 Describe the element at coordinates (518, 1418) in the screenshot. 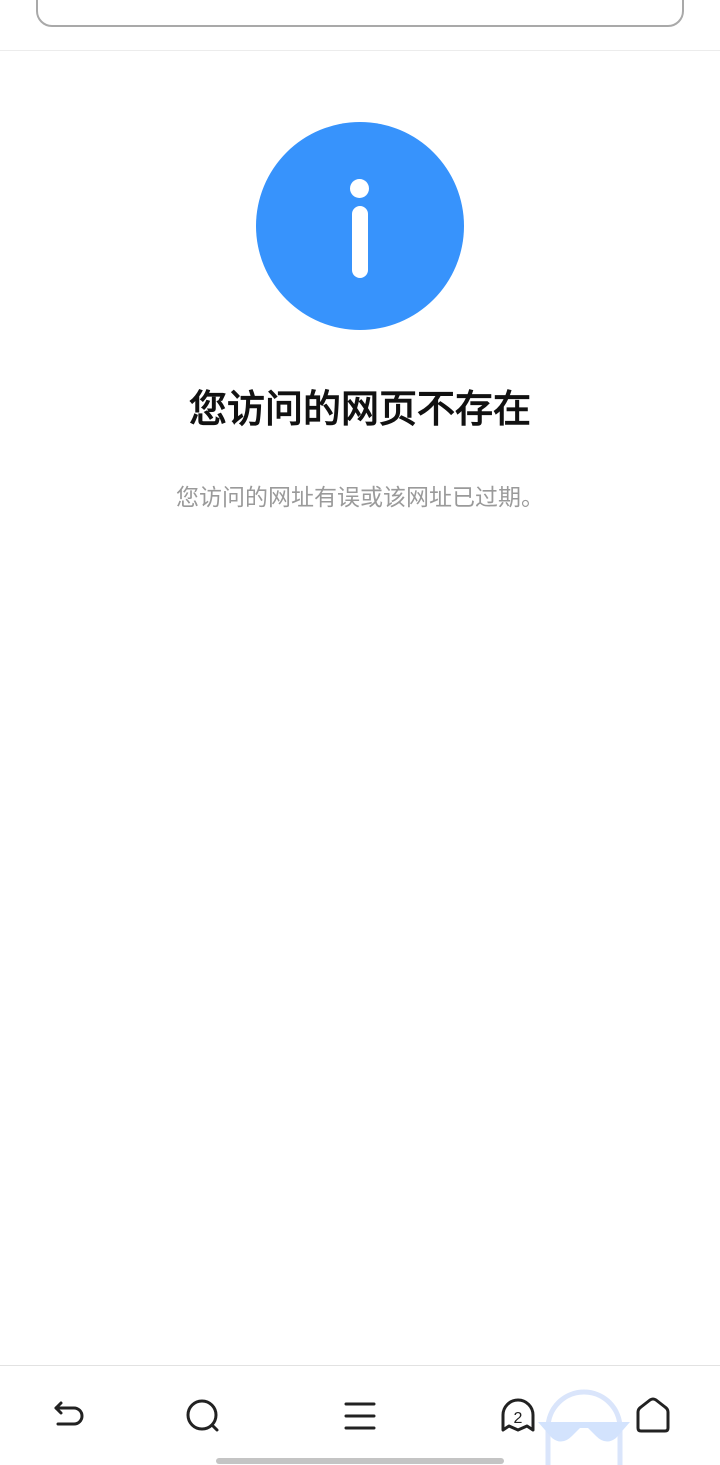

I see `tab-count: 2` at that location.